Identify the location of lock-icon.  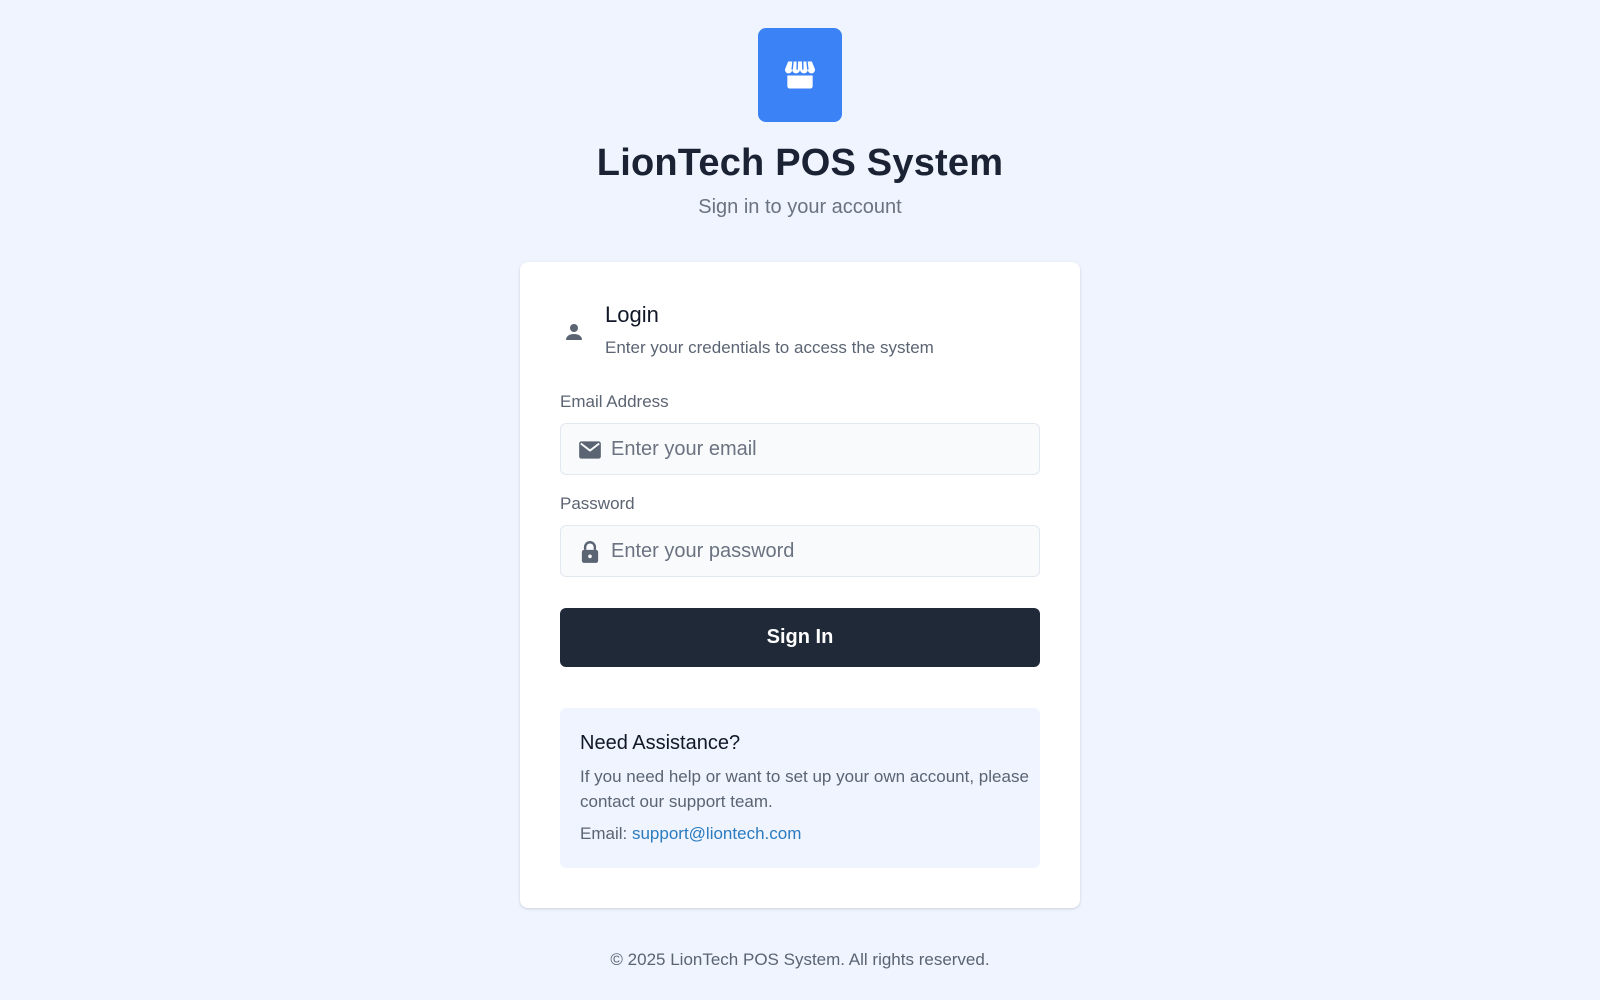
(590, 552).